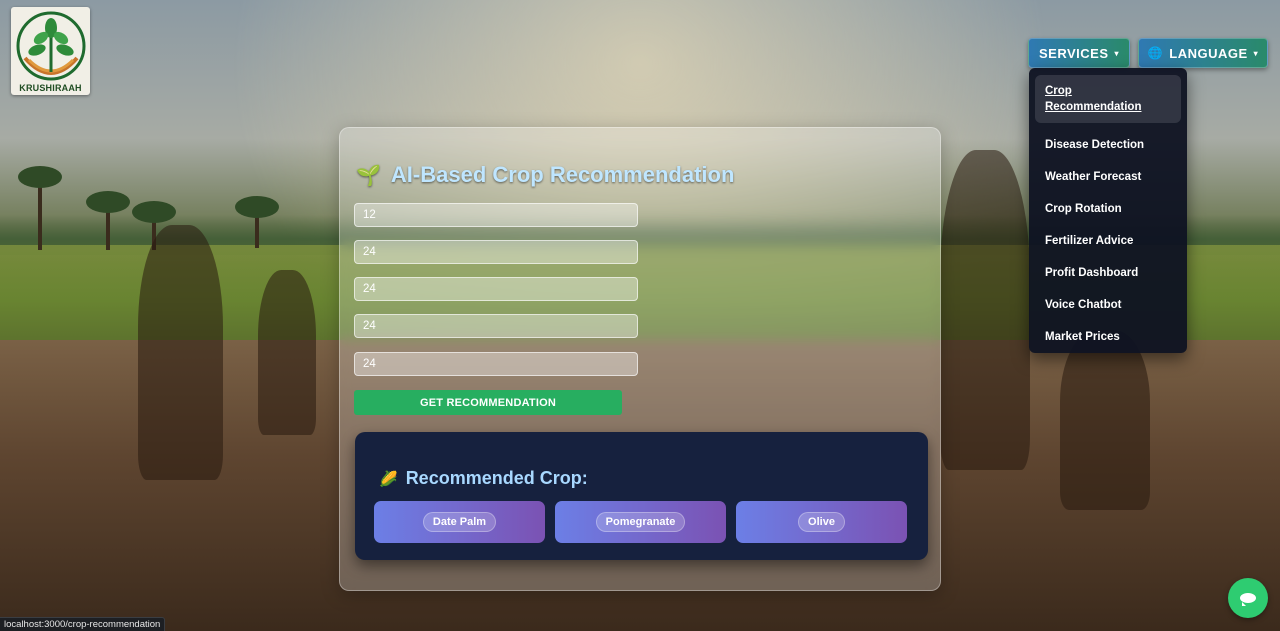 This screenshot has height=631, width=1280. What do you see at coordinates (50, 46) in the screenshot?
I see `leaf-sprout-logo-icon` at bounding box center [50, 46].